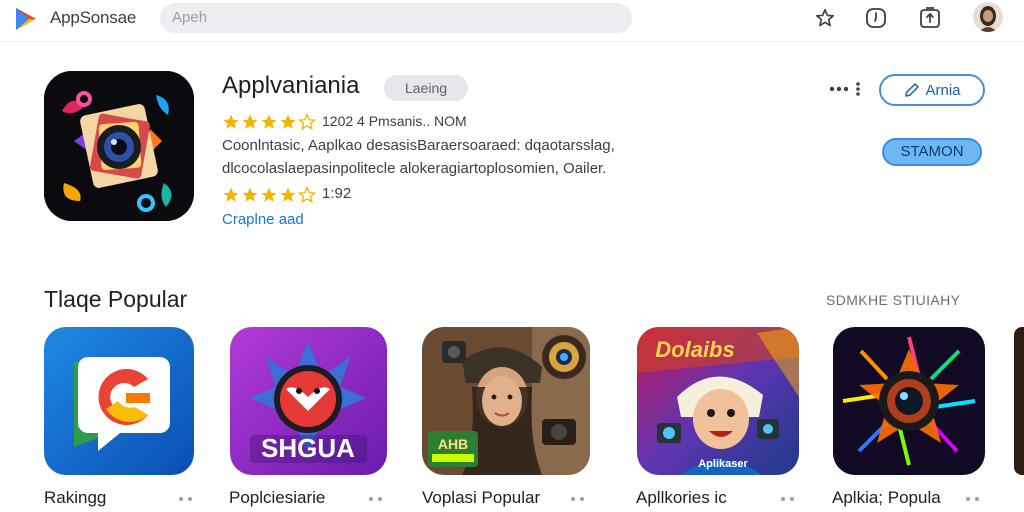 The image size is (1024, 512). Describe the element at coordinates (337, 193) in the screenshot. I see `rating-count: 1:92` at that location.